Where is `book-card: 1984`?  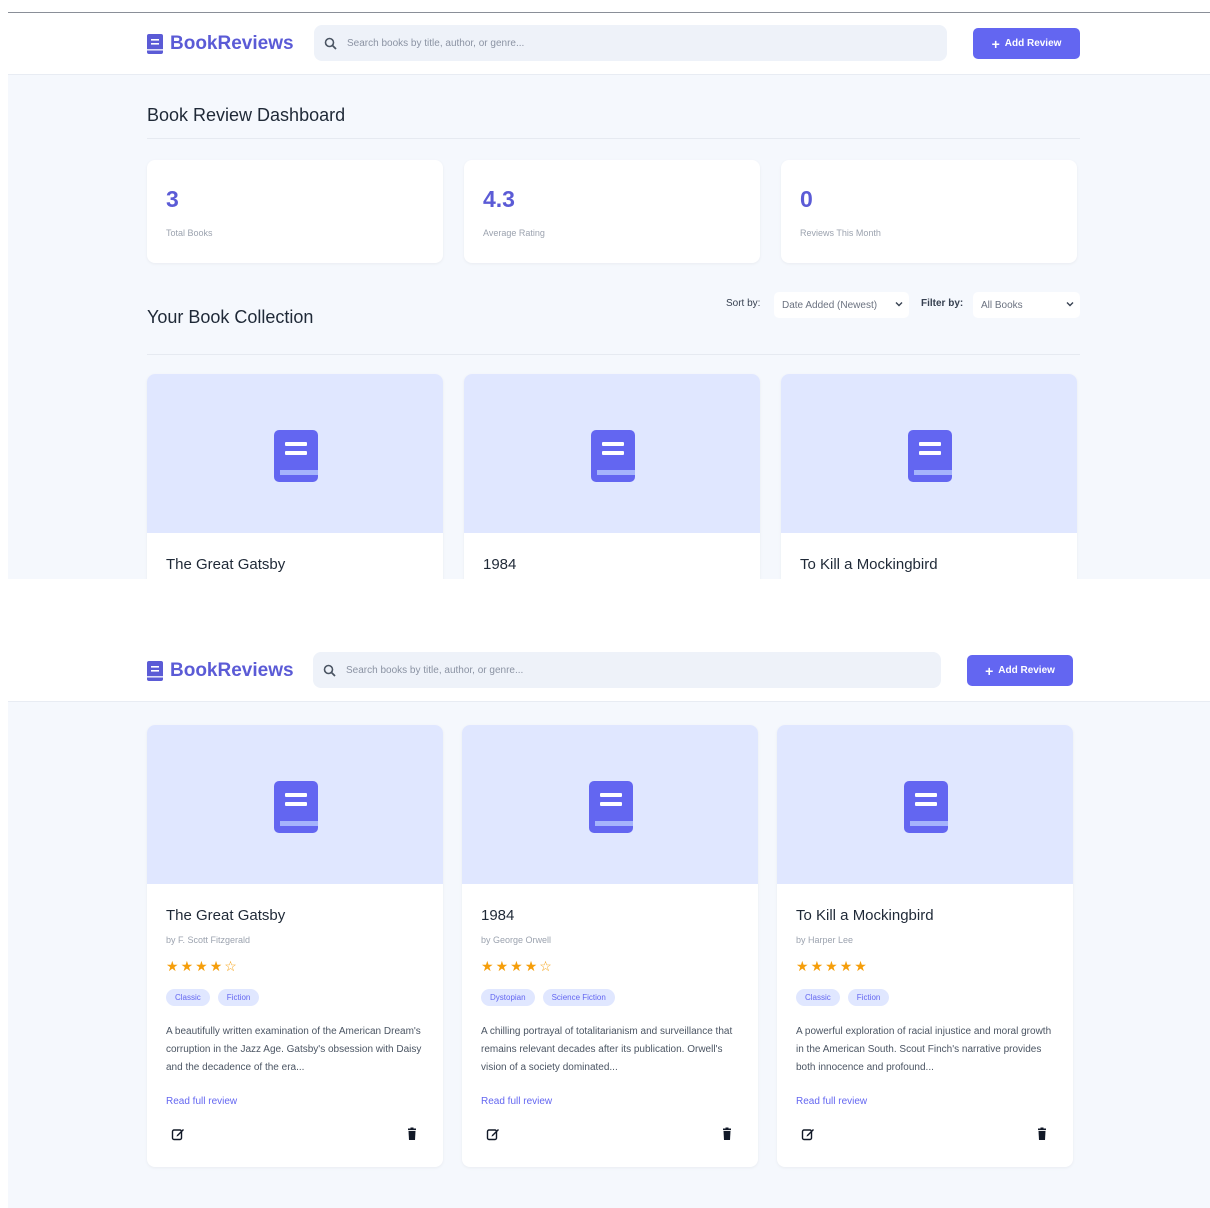
book-card: 1984 is located at coordinates (612, 476).